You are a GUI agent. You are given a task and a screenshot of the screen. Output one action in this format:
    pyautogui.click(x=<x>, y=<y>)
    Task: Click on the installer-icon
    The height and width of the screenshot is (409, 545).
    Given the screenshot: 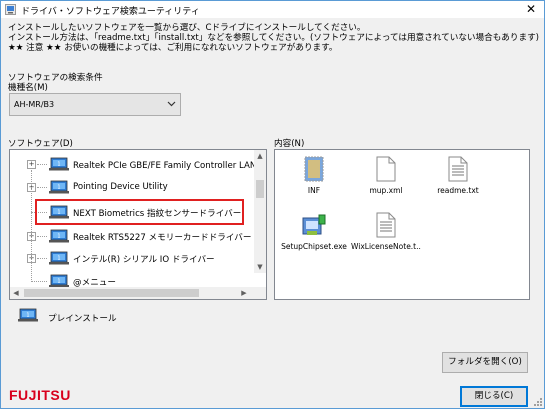 What is the action you would take?
    pyautogui.click(x=314, y=224)
    